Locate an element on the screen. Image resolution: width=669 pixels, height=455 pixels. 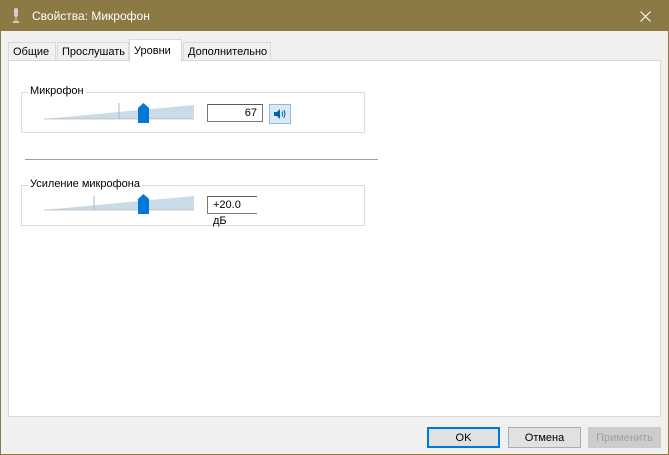
microphone-boost-label: Усиление микрофона is located at coordinates (85, 184).